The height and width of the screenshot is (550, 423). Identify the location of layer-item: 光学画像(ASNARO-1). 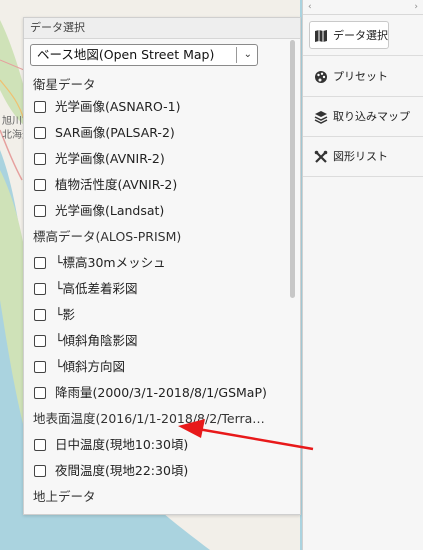
(107, 107).